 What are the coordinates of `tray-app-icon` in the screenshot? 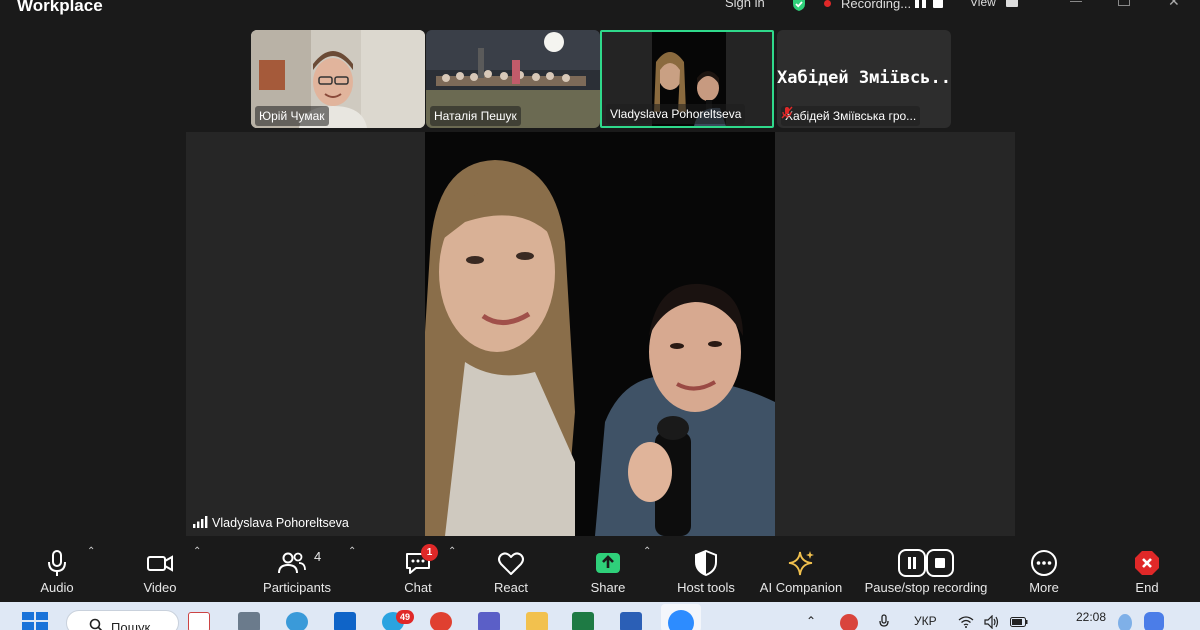 It's located at (849, 622).